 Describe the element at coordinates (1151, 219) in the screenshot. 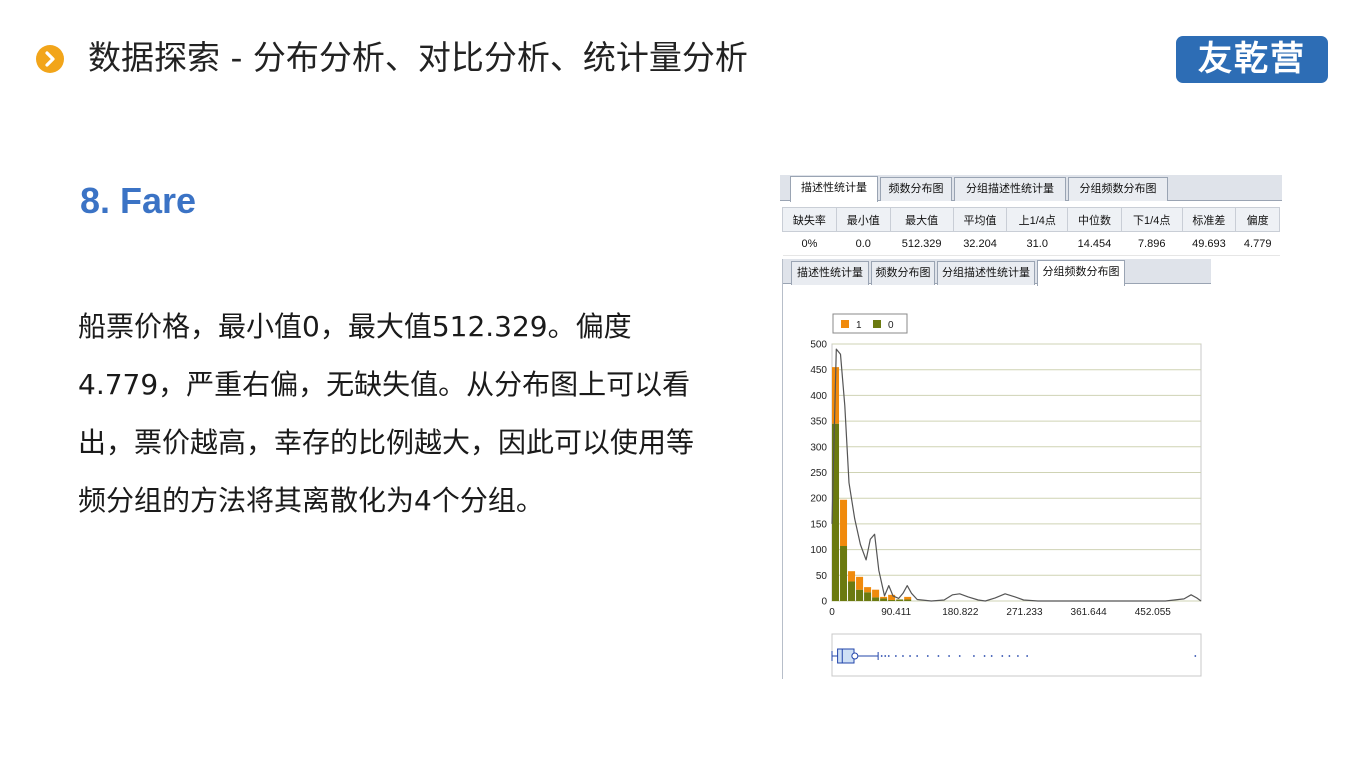

I see `column-header: 下1/4点` at that location.